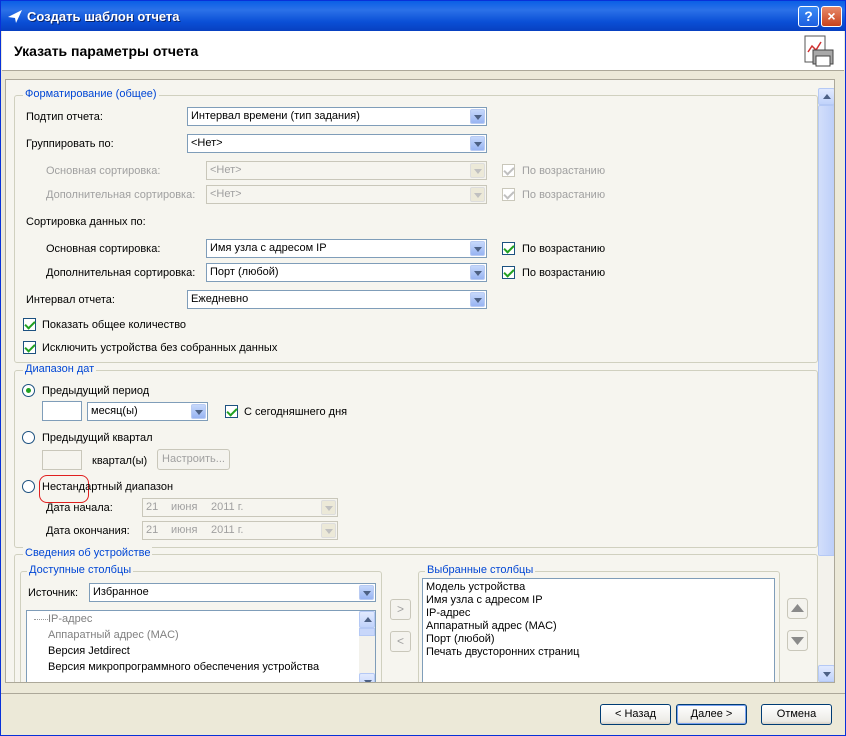 This screenshot has width=846, height=736. What do you see at coordinates (346, 170) in the screenshot?
I see `group-primary-sort-combo: <Нет>` at bounding box center [346, 170].